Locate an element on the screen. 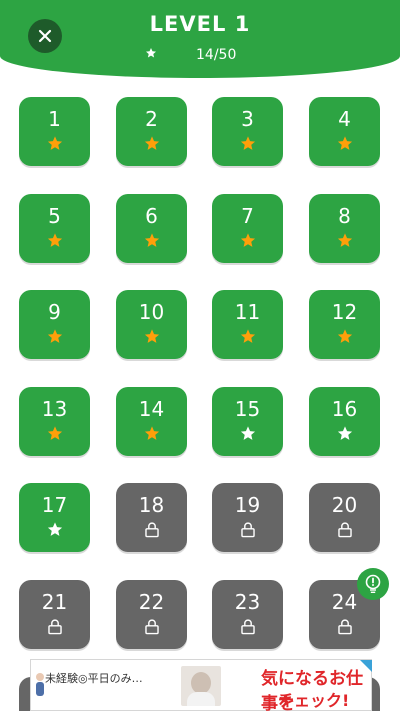  level-number: 17 is located at coordinates (54, 505).